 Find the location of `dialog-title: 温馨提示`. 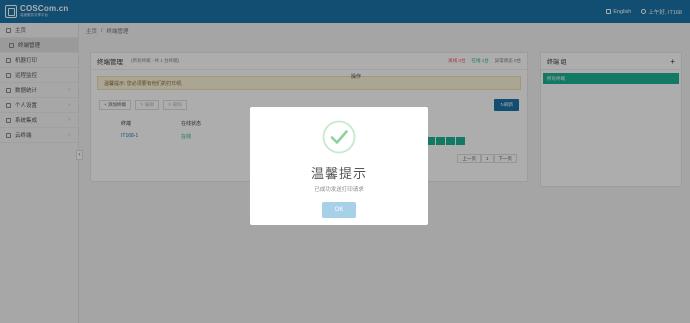

dialog-title: 温馨提示 is located at coordinates (338, 174).